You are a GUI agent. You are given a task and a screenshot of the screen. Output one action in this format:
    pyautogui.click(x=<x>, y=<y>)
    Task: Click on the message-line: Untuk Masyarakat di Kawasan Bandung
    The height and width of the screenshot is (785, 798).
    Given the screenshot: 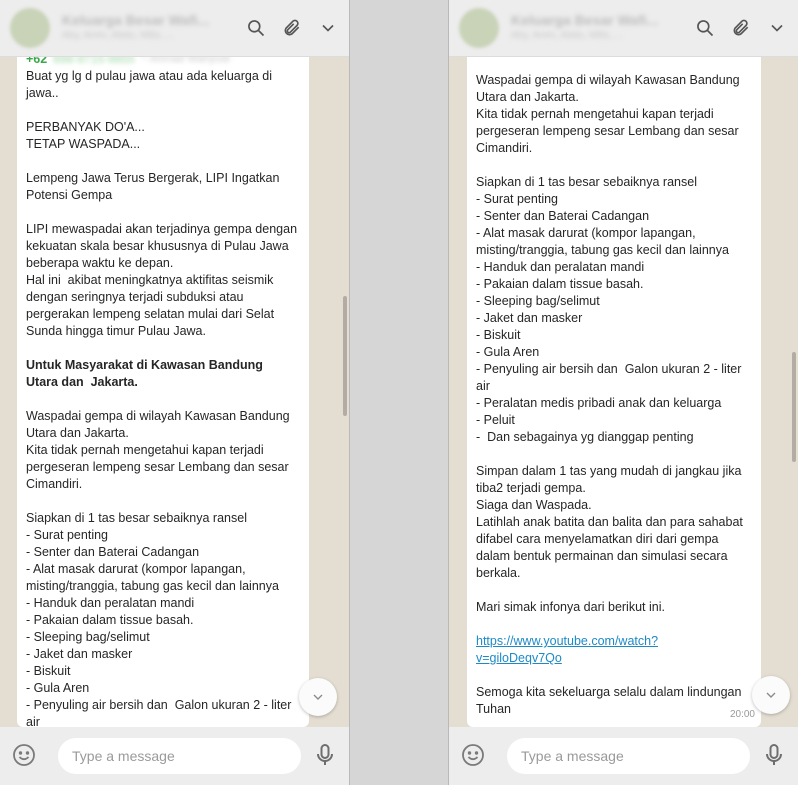 What is the action you would take?
    pyautogui.click(x=162, y=365)
    